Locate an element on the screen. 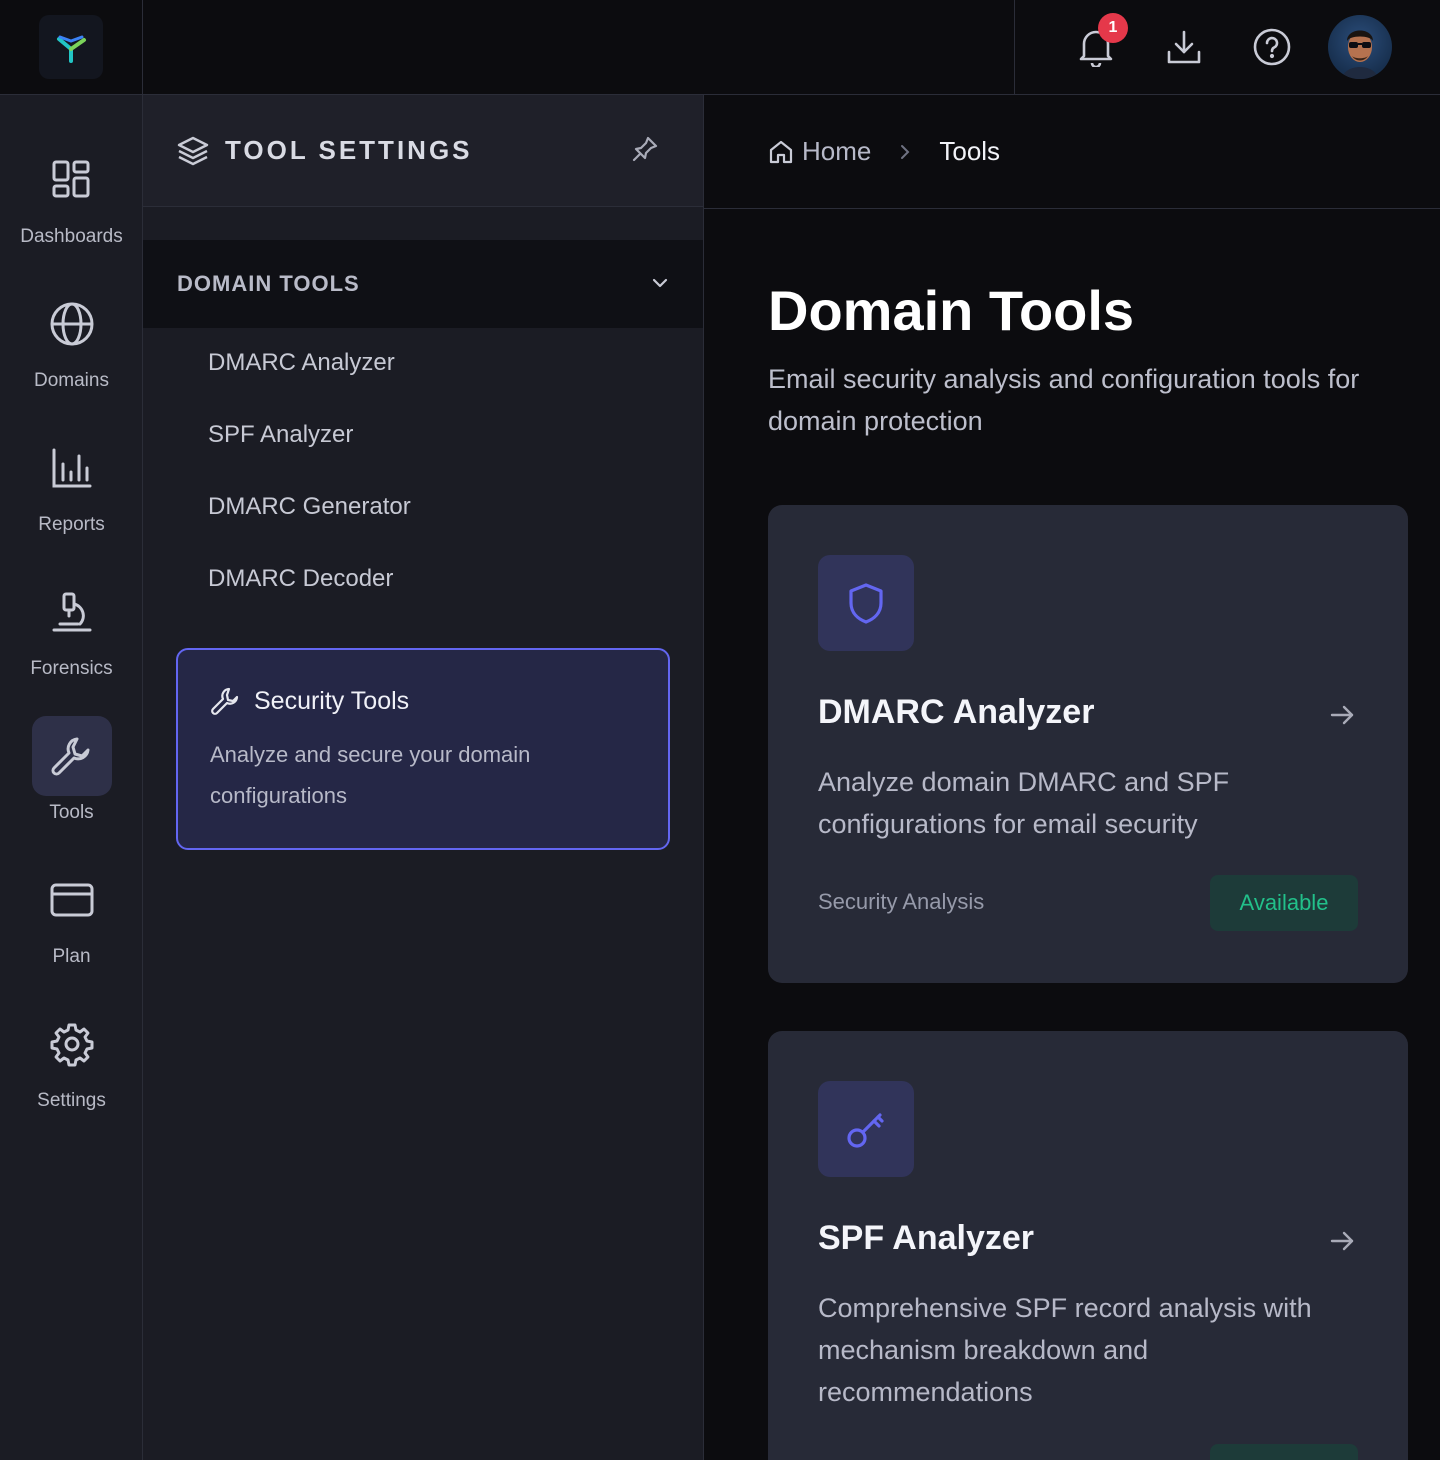  tool-name: DMARC Analyzer is located at coordinates (956, 712).